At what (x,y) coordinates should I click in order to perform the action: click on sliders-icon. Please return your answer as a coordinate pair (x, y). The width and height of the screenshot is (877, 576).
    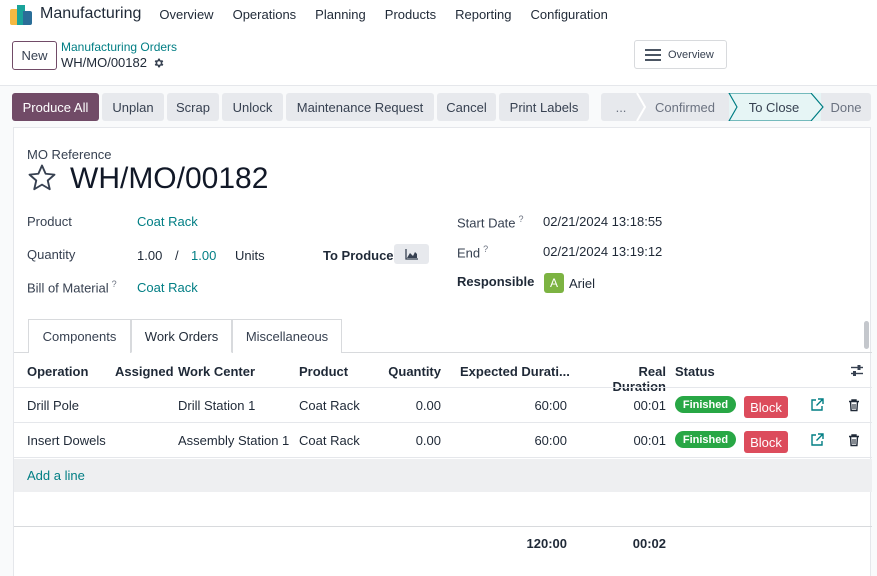
    Looking at the image, I should click on (857, 370).